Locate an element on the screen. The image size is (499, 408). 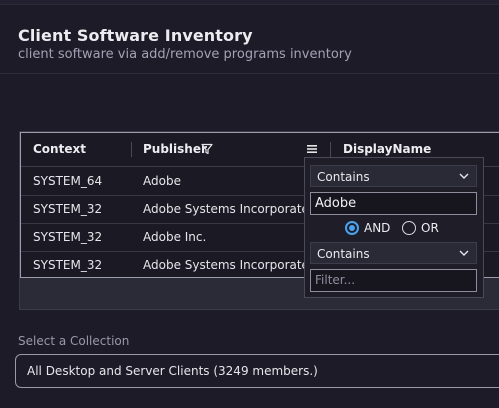
column-header-context: Context is located at coordinates (59, 149).